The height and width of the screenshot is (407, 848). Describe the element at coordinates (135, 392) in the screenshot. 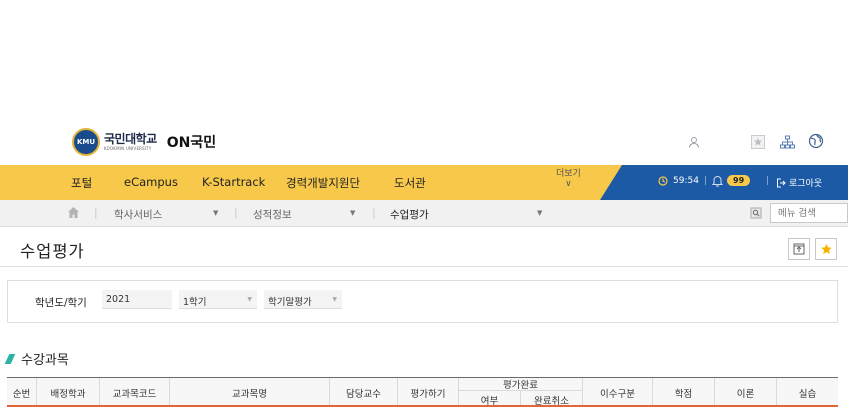

I see `col-header-course-code: 교과목코드` at that location.